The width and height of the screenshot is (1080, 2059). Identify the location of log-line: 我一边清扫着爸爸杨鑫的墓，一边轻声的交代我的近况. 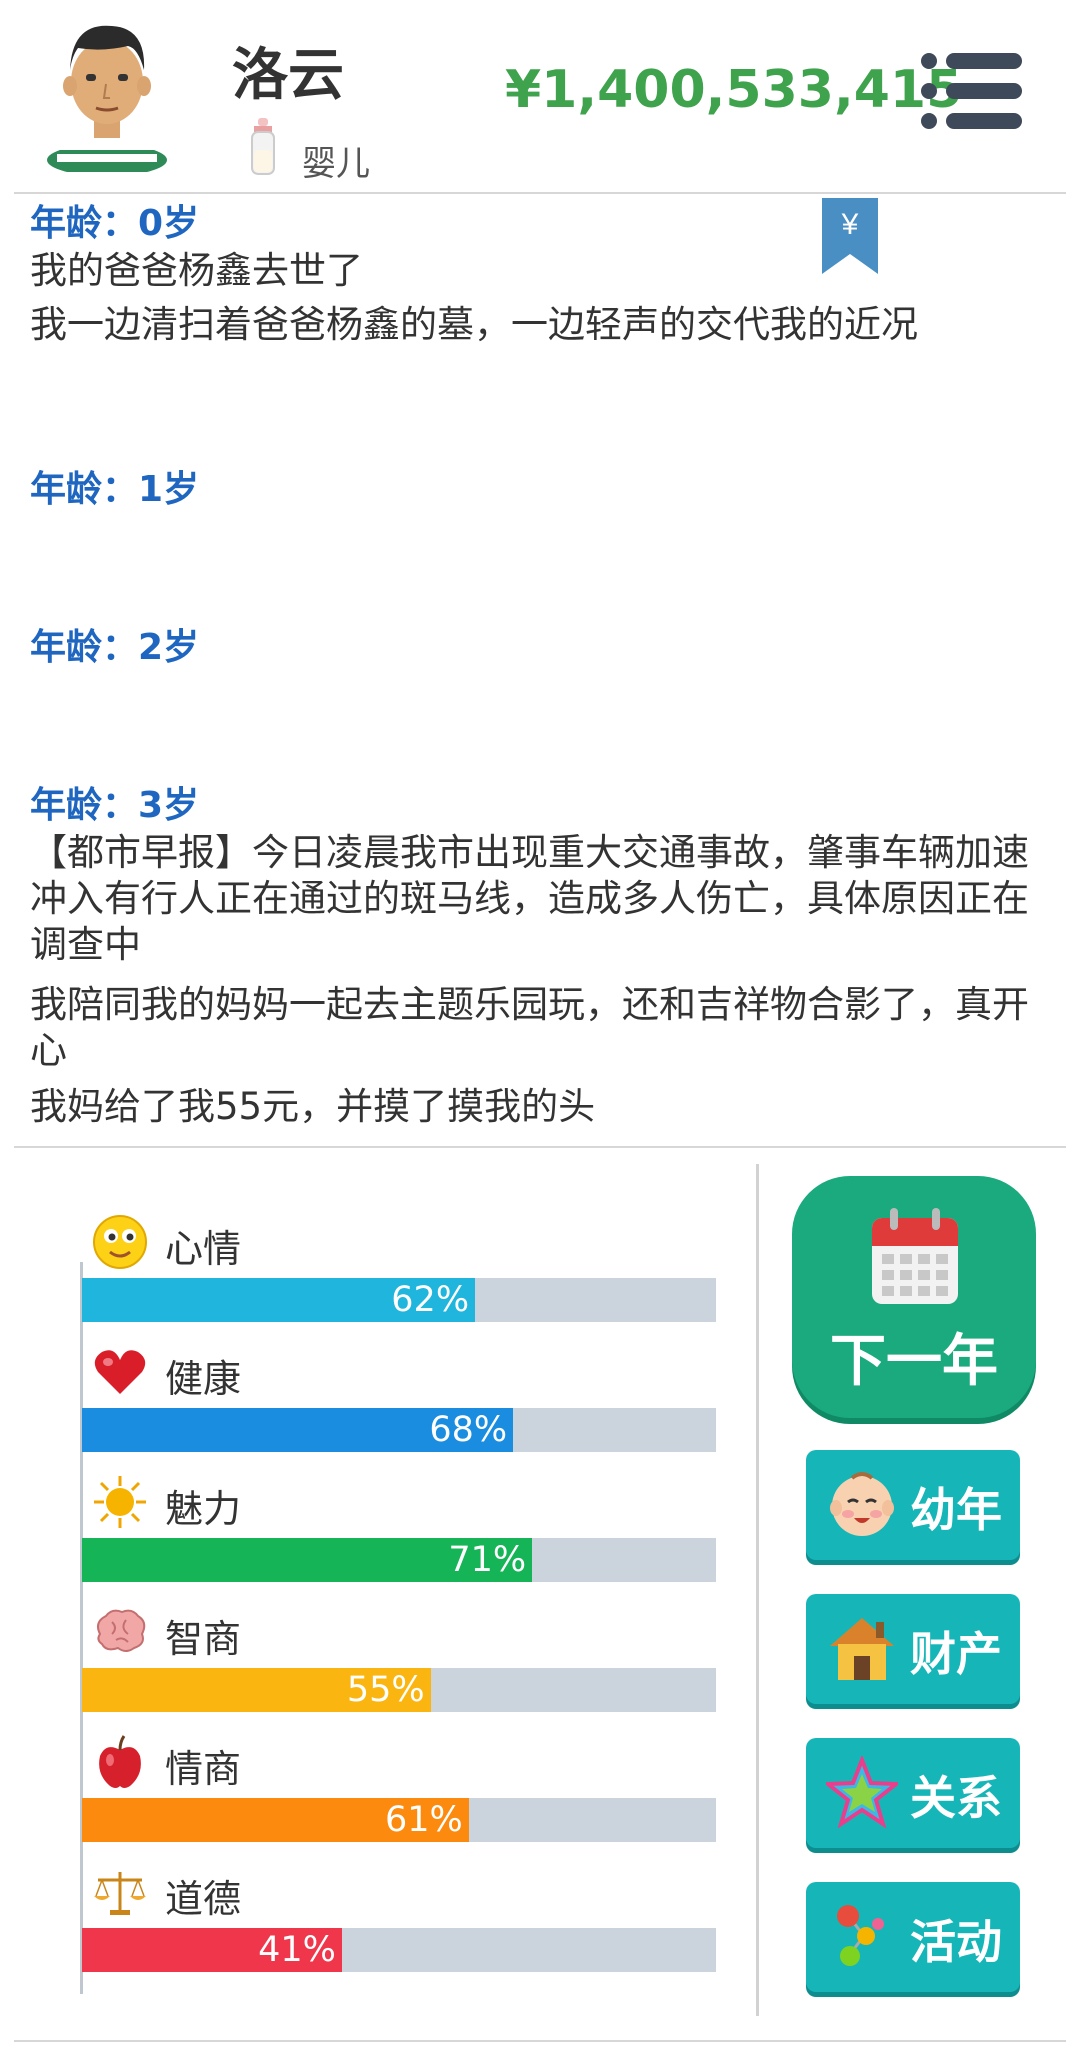
(474, 324).